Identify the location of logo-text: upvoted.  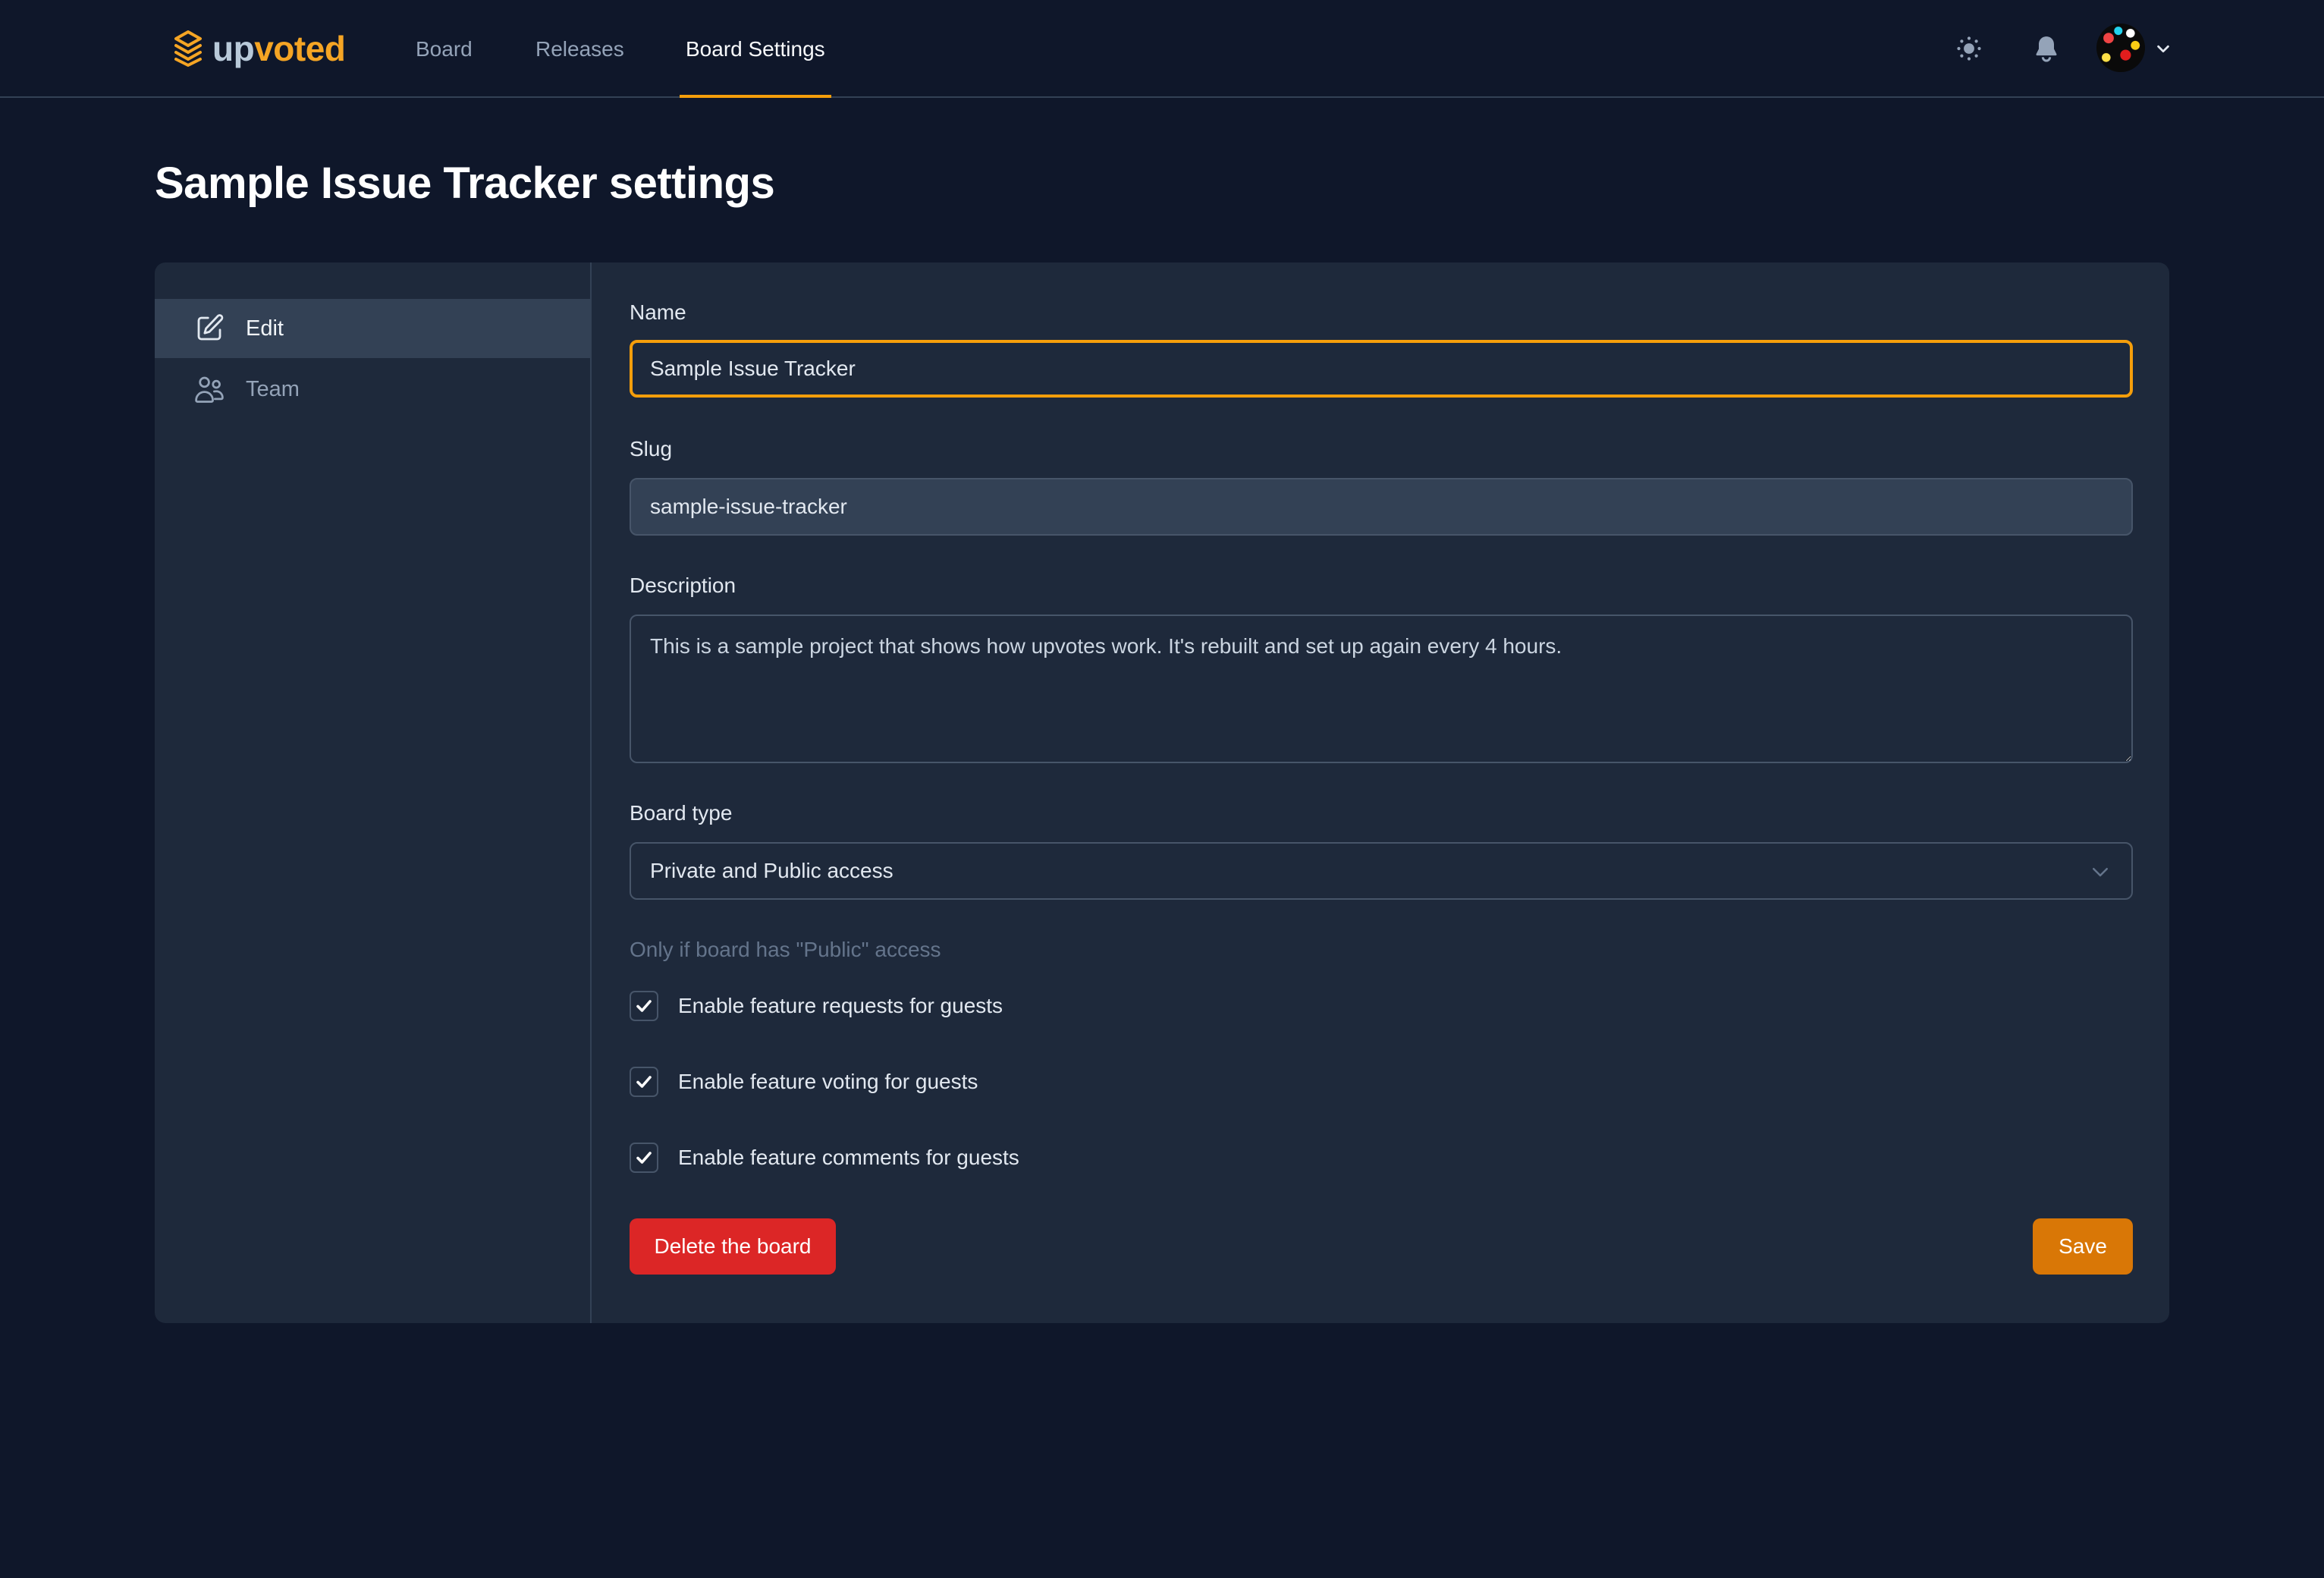
(279, 48).